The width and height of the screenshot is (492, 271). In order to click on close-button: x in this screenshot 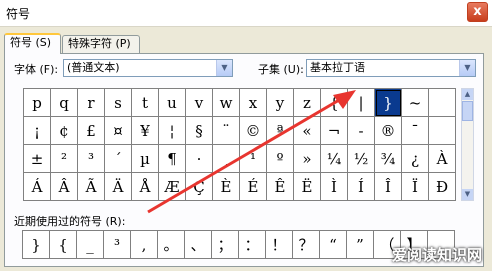, I will do `click(477, 12)`.